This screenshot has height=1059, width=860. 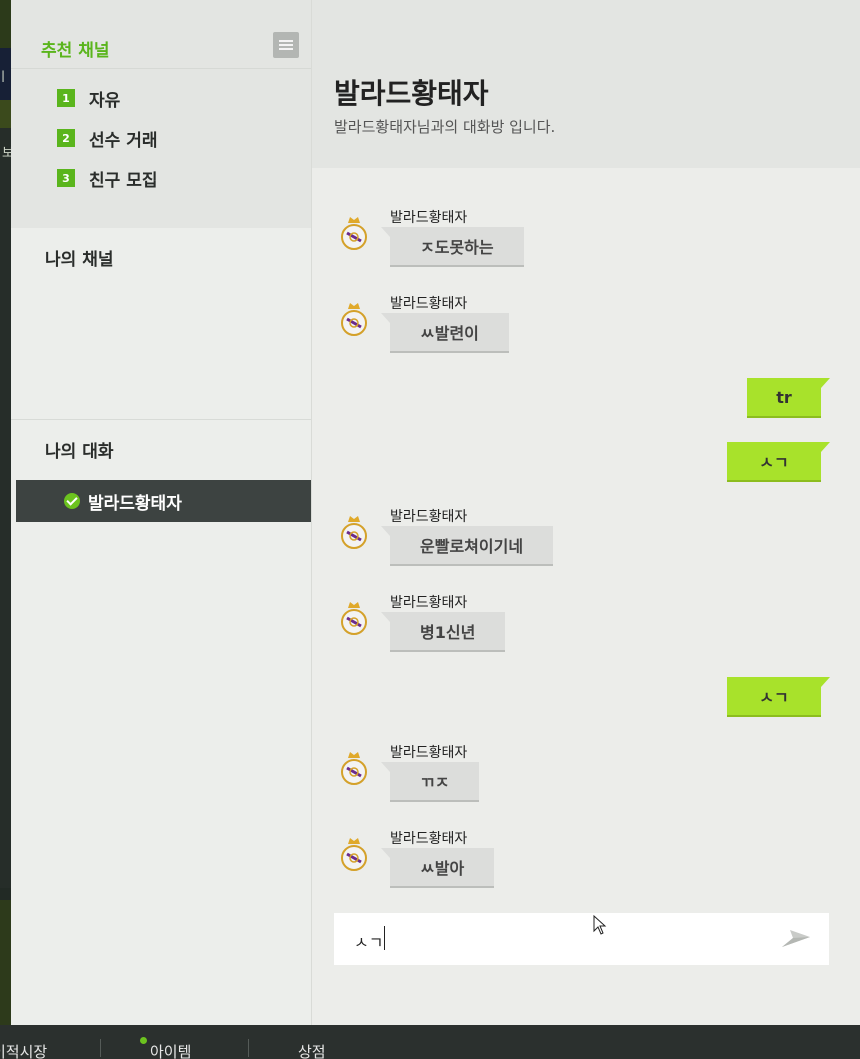 I want to click on message-bubble: ㅆ발련이, so click(x=445, y=333).